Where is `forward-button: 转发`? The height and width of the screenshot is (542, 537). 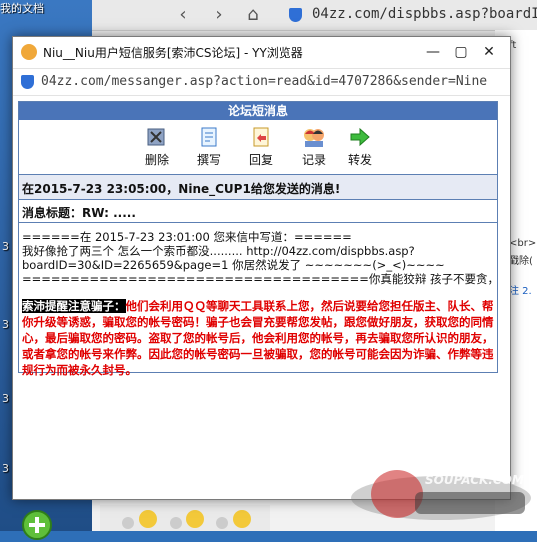
forward-button: 转发 is located at coordinates (360, 147).